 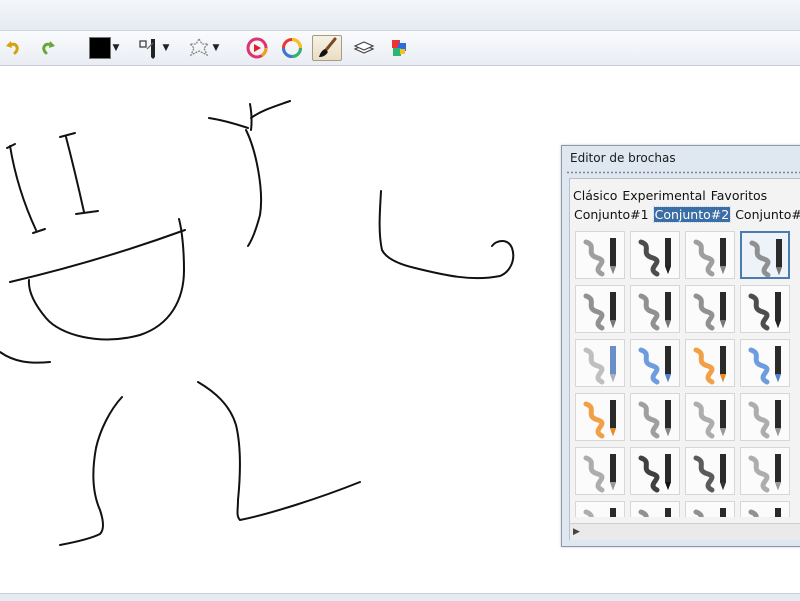 I want to click on redo-button, so click(x=48, y=48).